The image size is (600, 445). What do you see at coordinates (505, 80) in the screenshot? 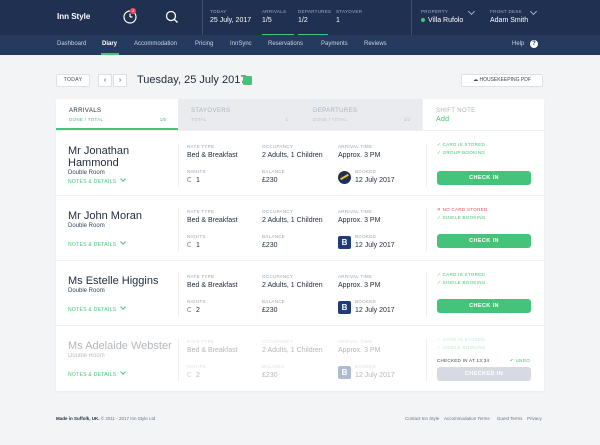
I see `housekeeping-label: HOUSEKEEPING PDF` at bounding box center [505, 80].